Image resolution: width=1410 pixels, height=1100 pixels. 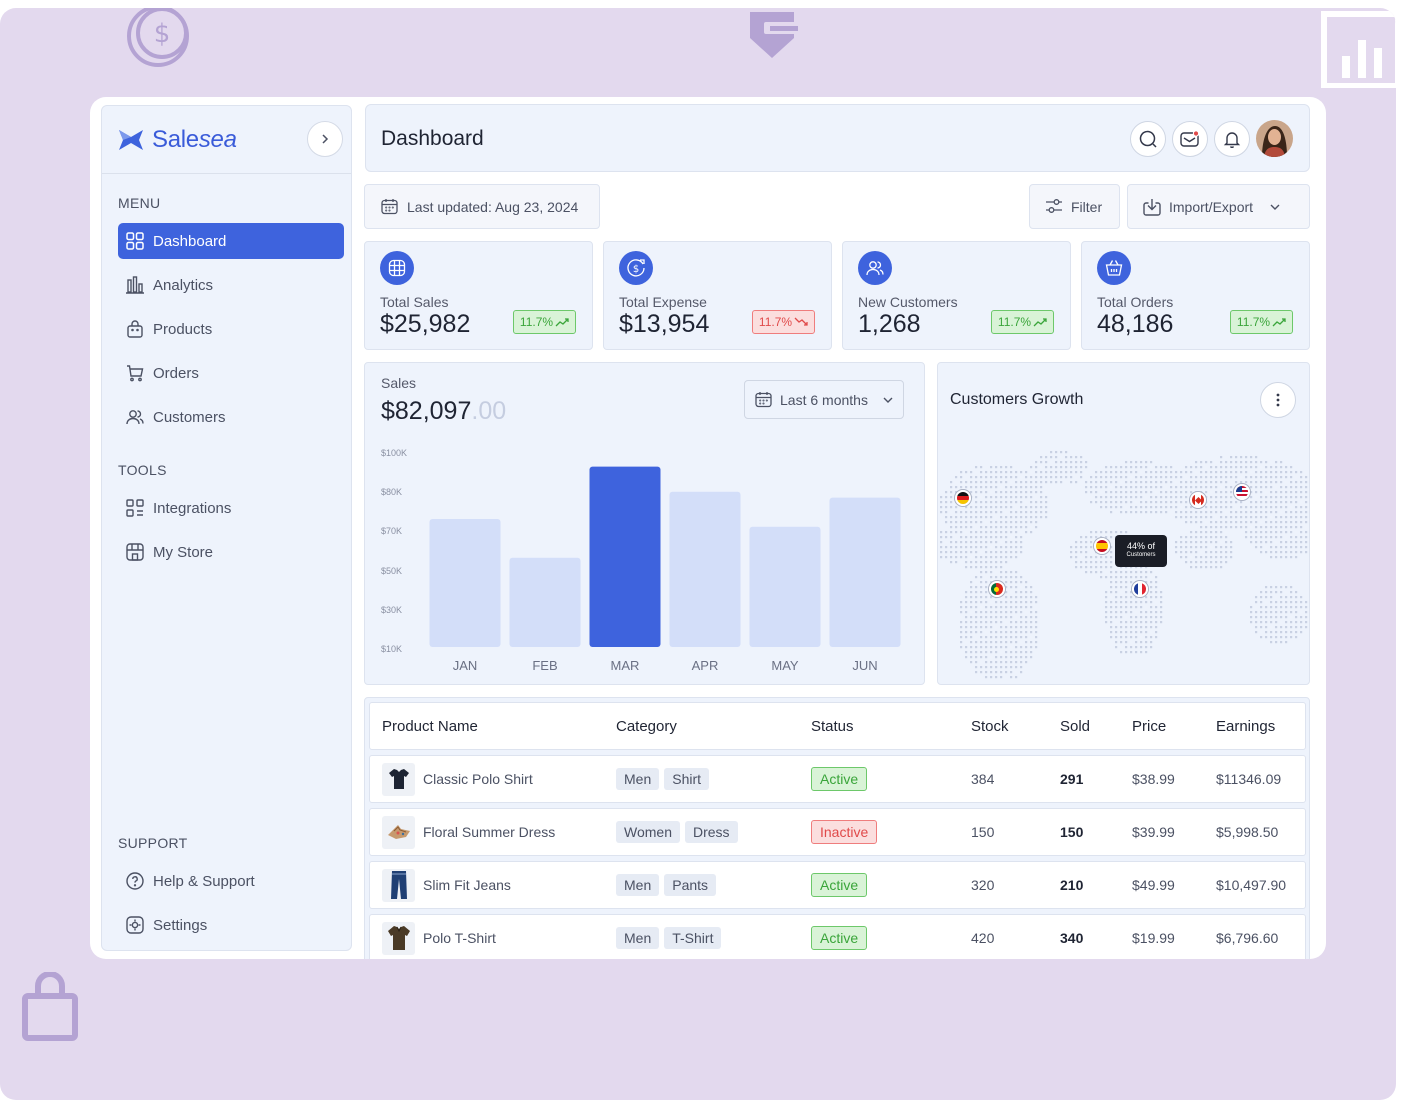 I want to click on price-cell: $38.99, so click(x=1153, y=779).